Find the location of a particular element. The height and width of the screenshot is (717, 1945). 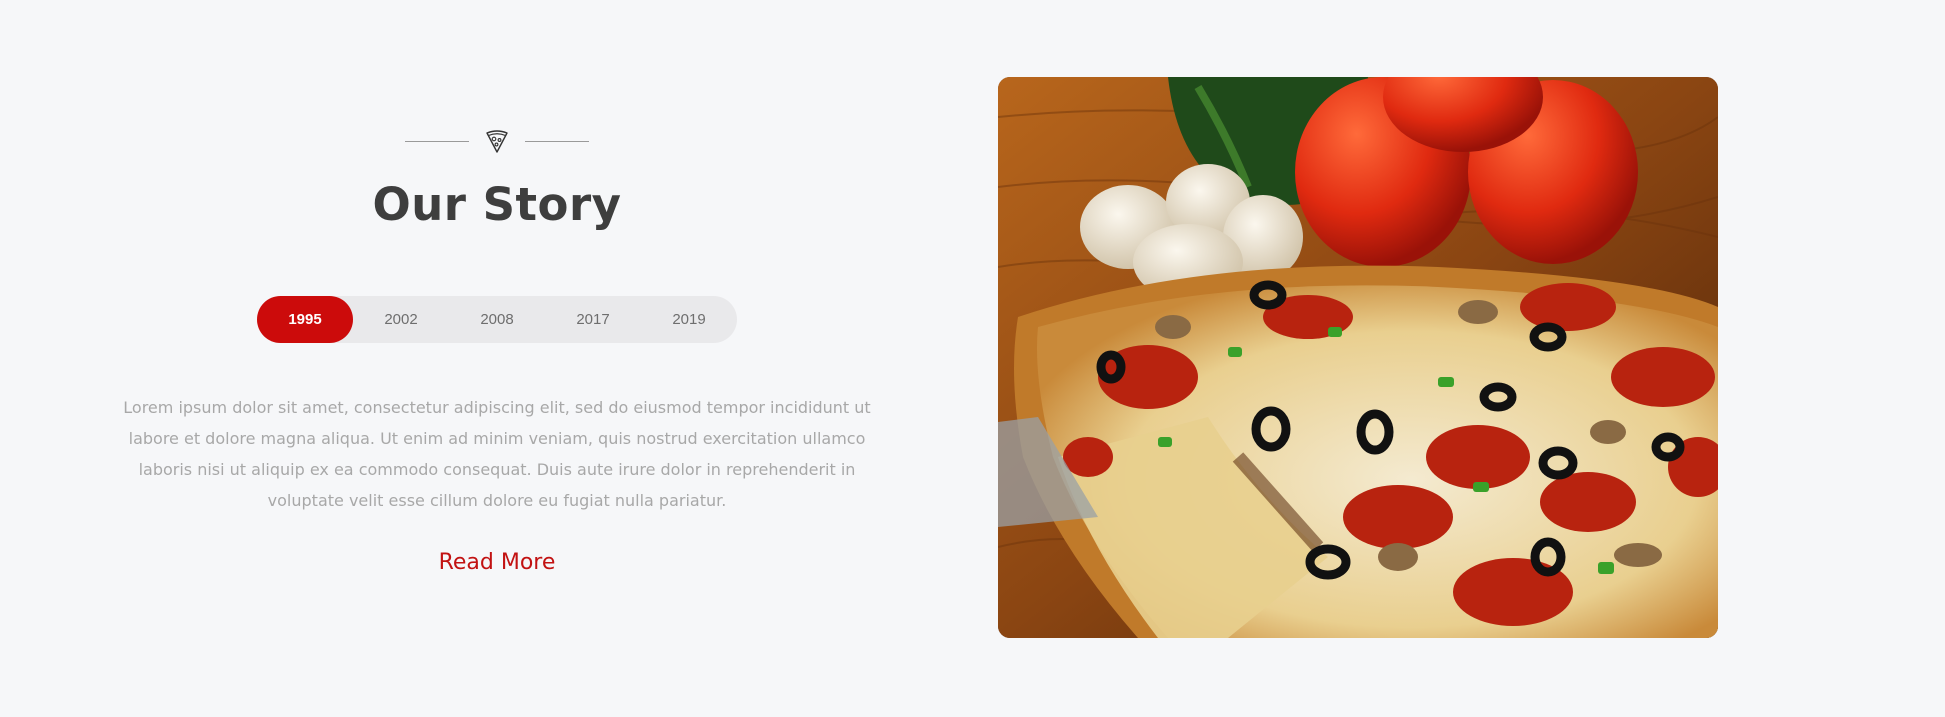

tab-year-1995: 1995 is located at coordinates (305, 319).